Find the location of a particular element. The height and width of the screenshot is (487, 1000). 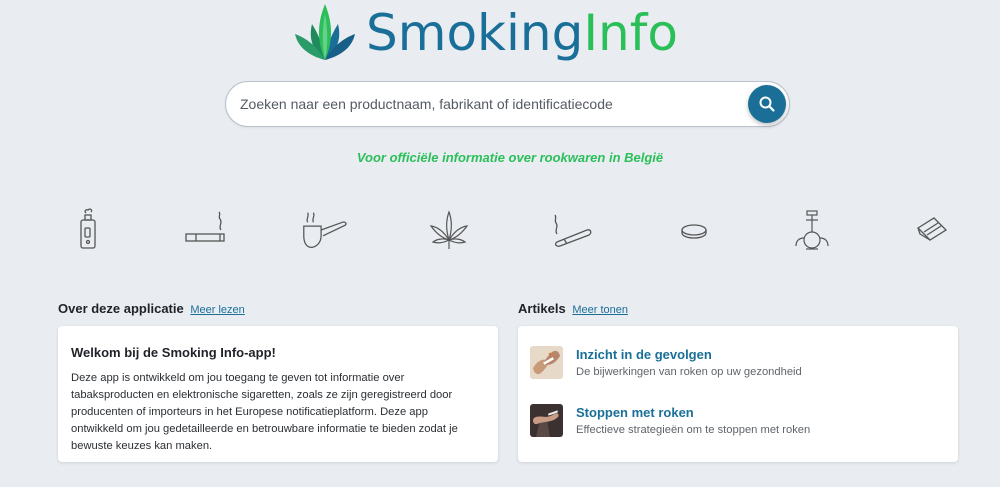

category-cannabis is located at coordinates (449, 230).